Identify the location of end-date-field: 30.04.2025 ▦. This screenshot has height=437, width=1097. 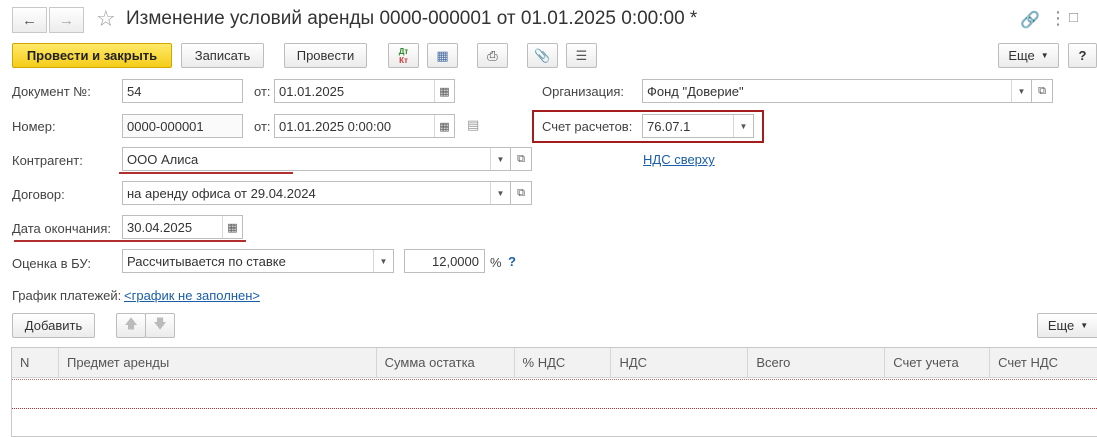
(182, 227).